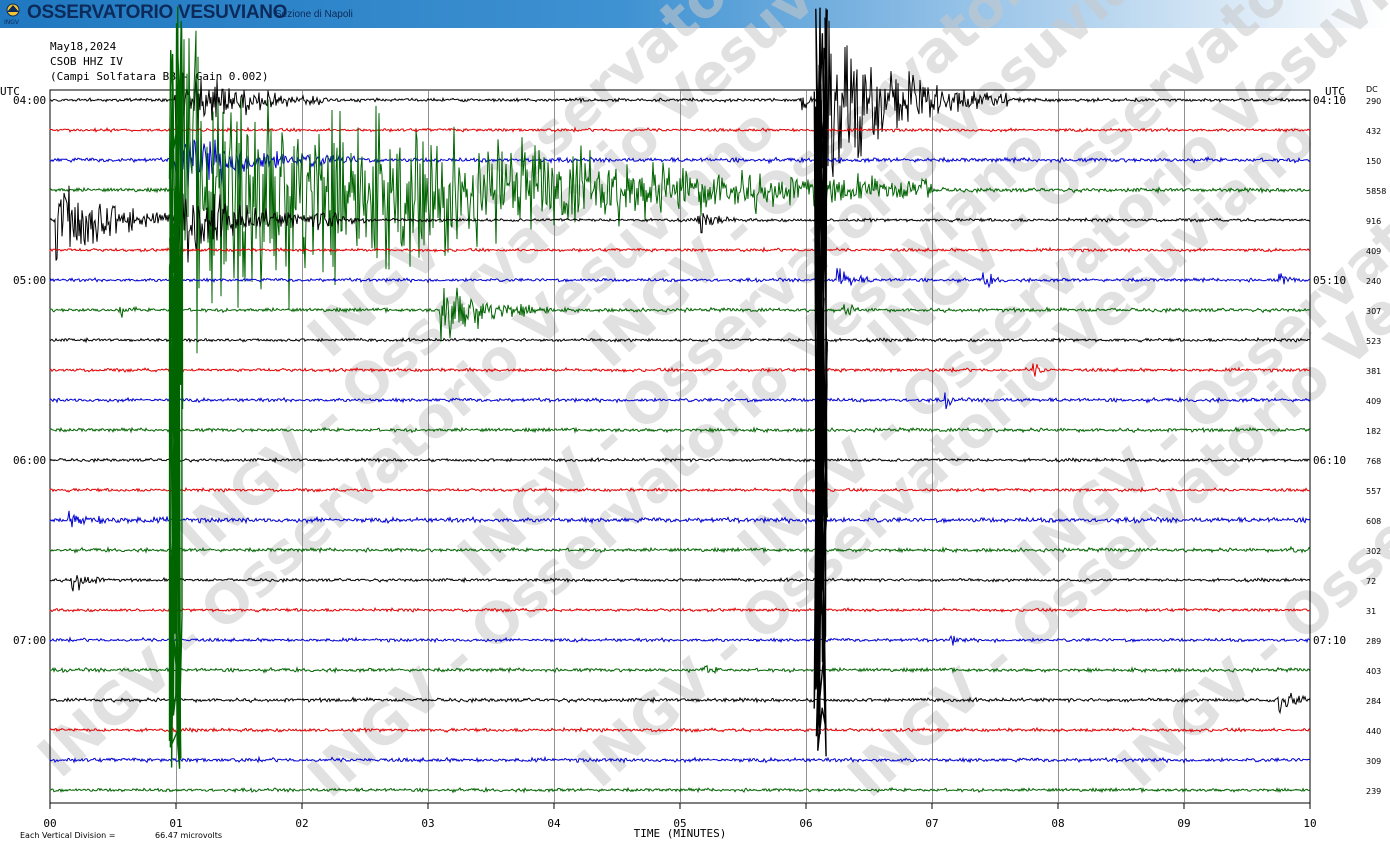 The width and height of the screenshot is (1390, 849). I want to click on dc-value: 72, so click(1371, 581).